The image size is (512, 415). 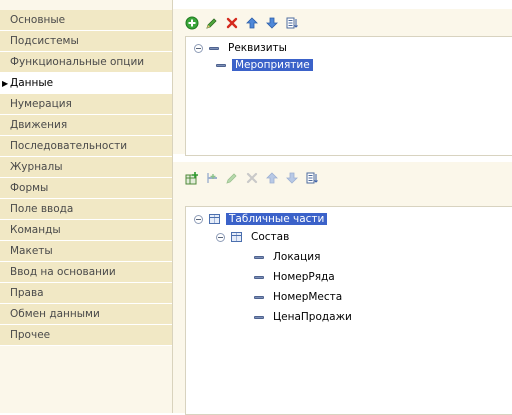 I want to click on sidebar-item-makety: Макеты, so click(x=86, y=251).